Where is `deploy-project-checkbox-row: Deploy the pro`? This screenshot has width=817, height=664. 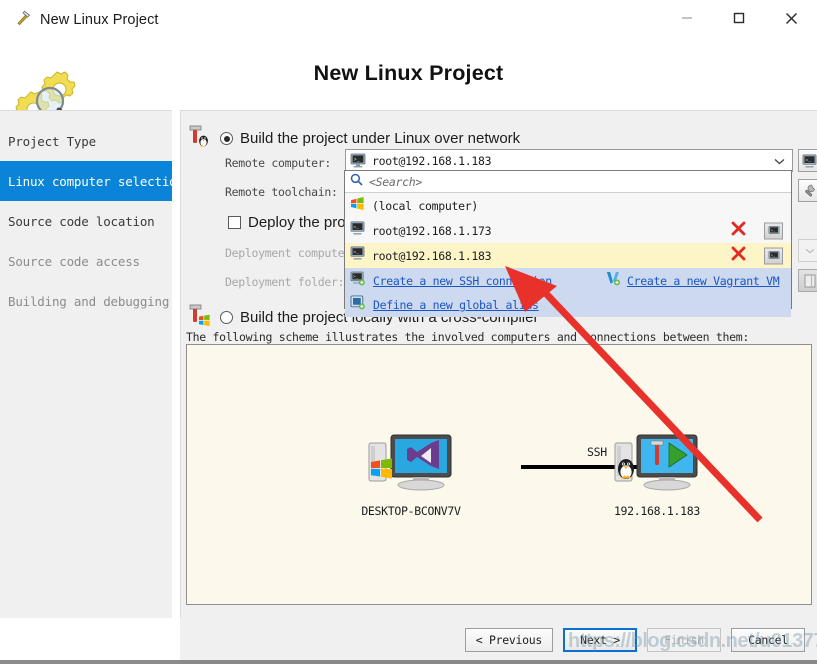
deploy-project-checkbox-row: Deploy the pro is located at coordinates (287, 222).